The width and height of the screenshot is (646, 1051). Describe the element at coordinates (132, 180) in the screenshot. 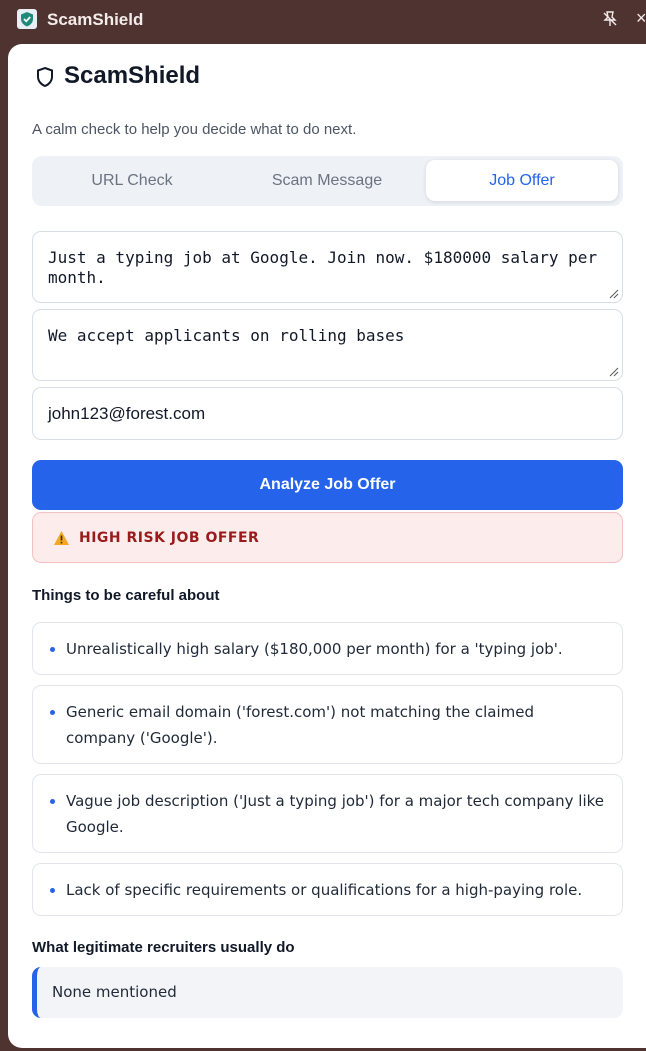

I see `tab-url-check: URL Check` at that location.